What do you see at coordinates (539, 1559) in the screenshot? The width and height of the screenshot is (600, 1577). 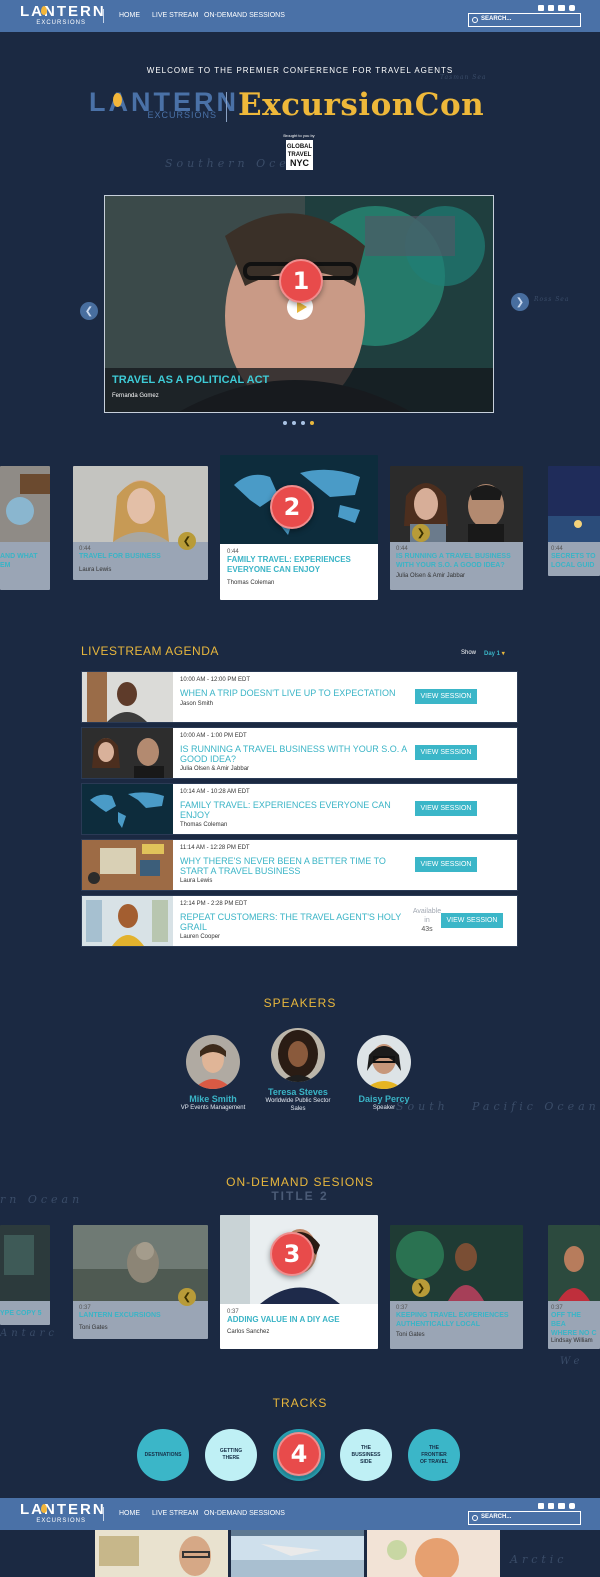 I see `map-label: Arctic` at bounding box center [539, 1559].